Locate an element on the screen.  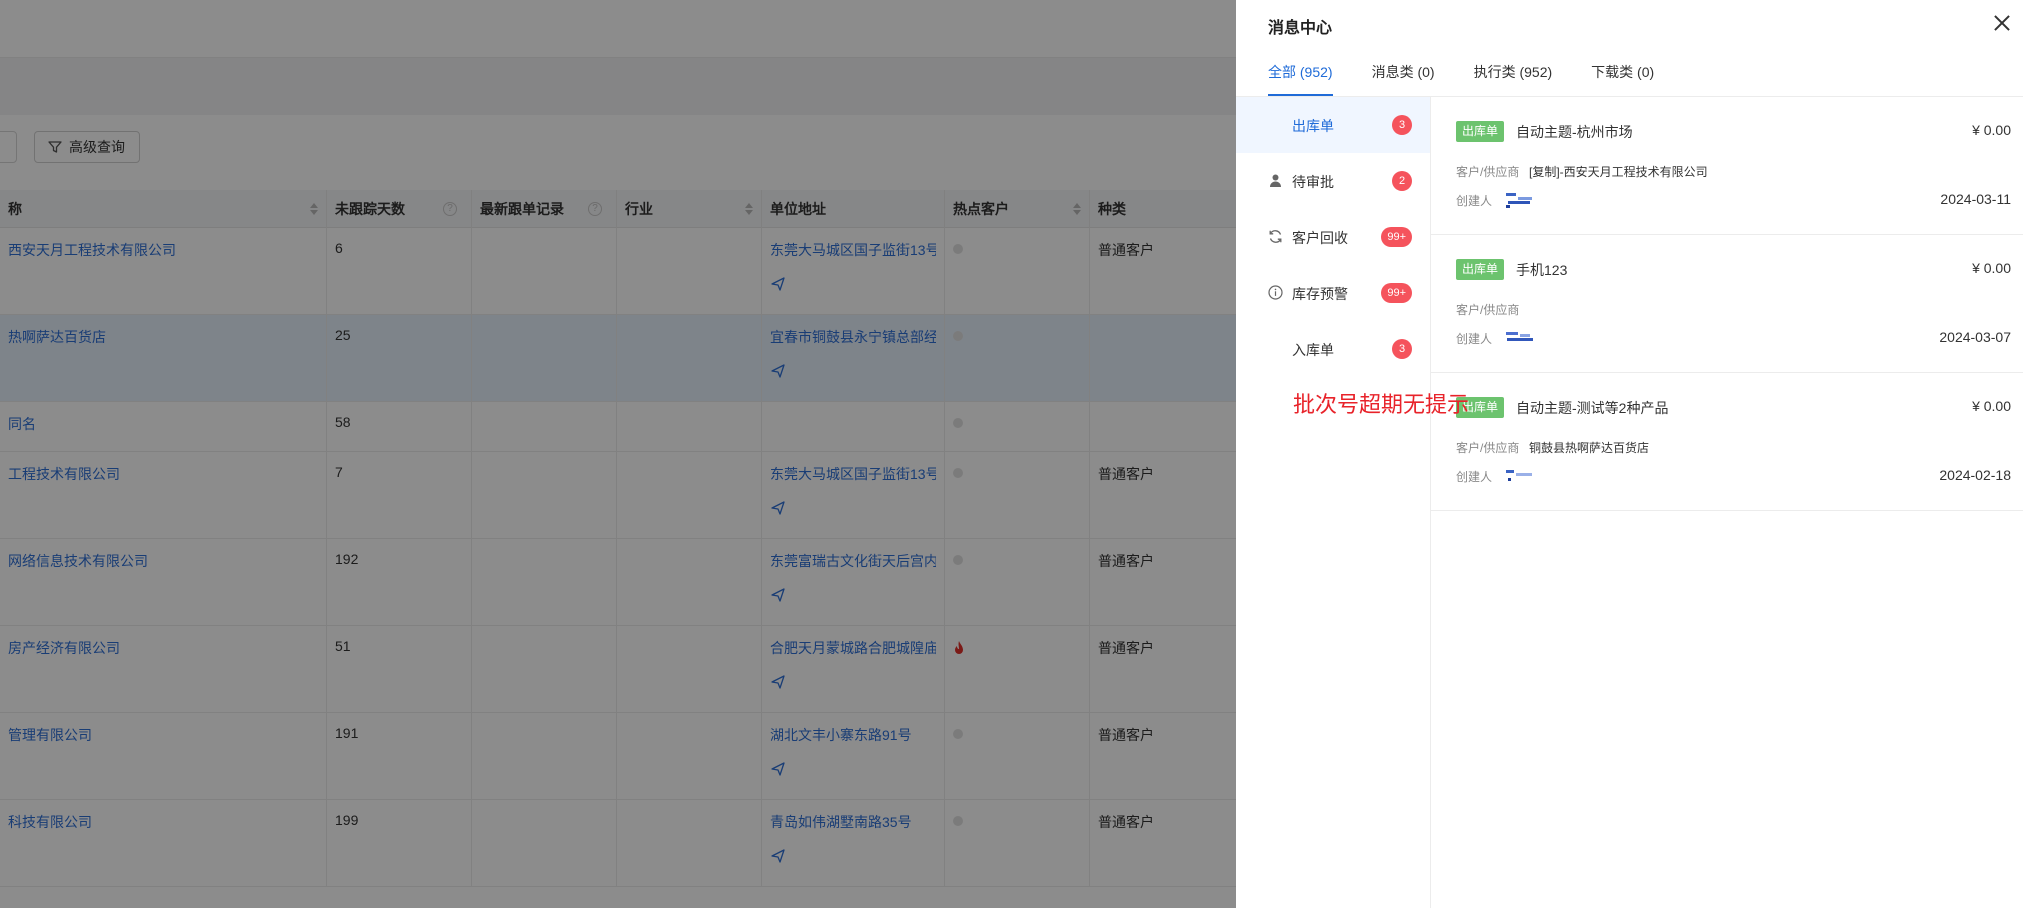
sidebar-item-inventory-alert: 库存预警 99+ is located at coordinates (1333, 293).